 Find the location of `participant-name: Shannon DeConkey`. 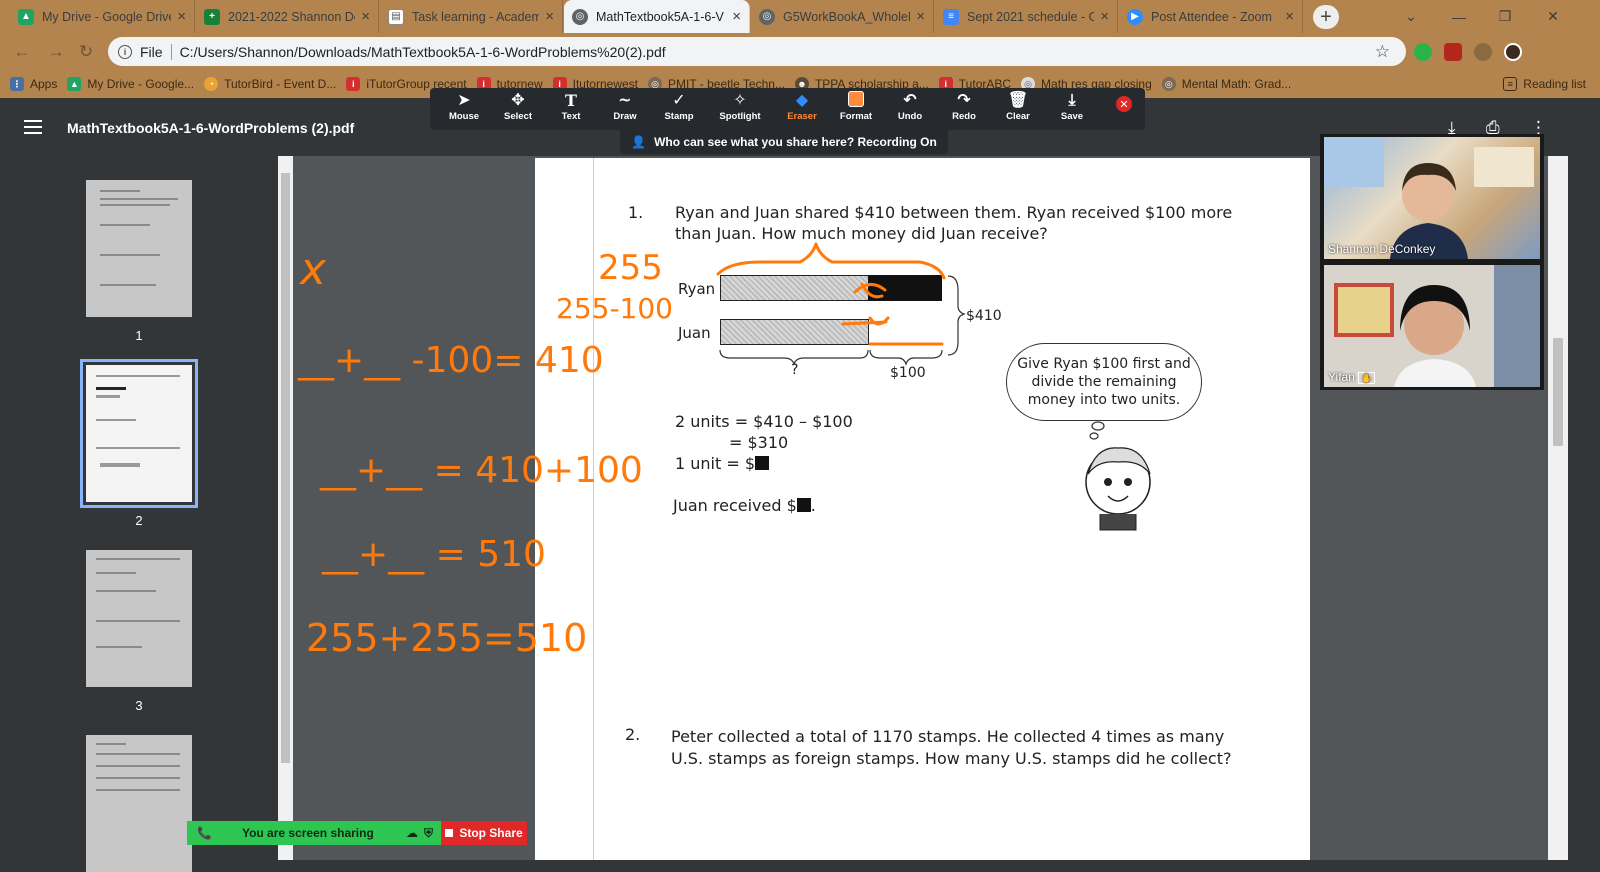

participant-name: Shannon DeConkey is located at coordinates (1382, 249).